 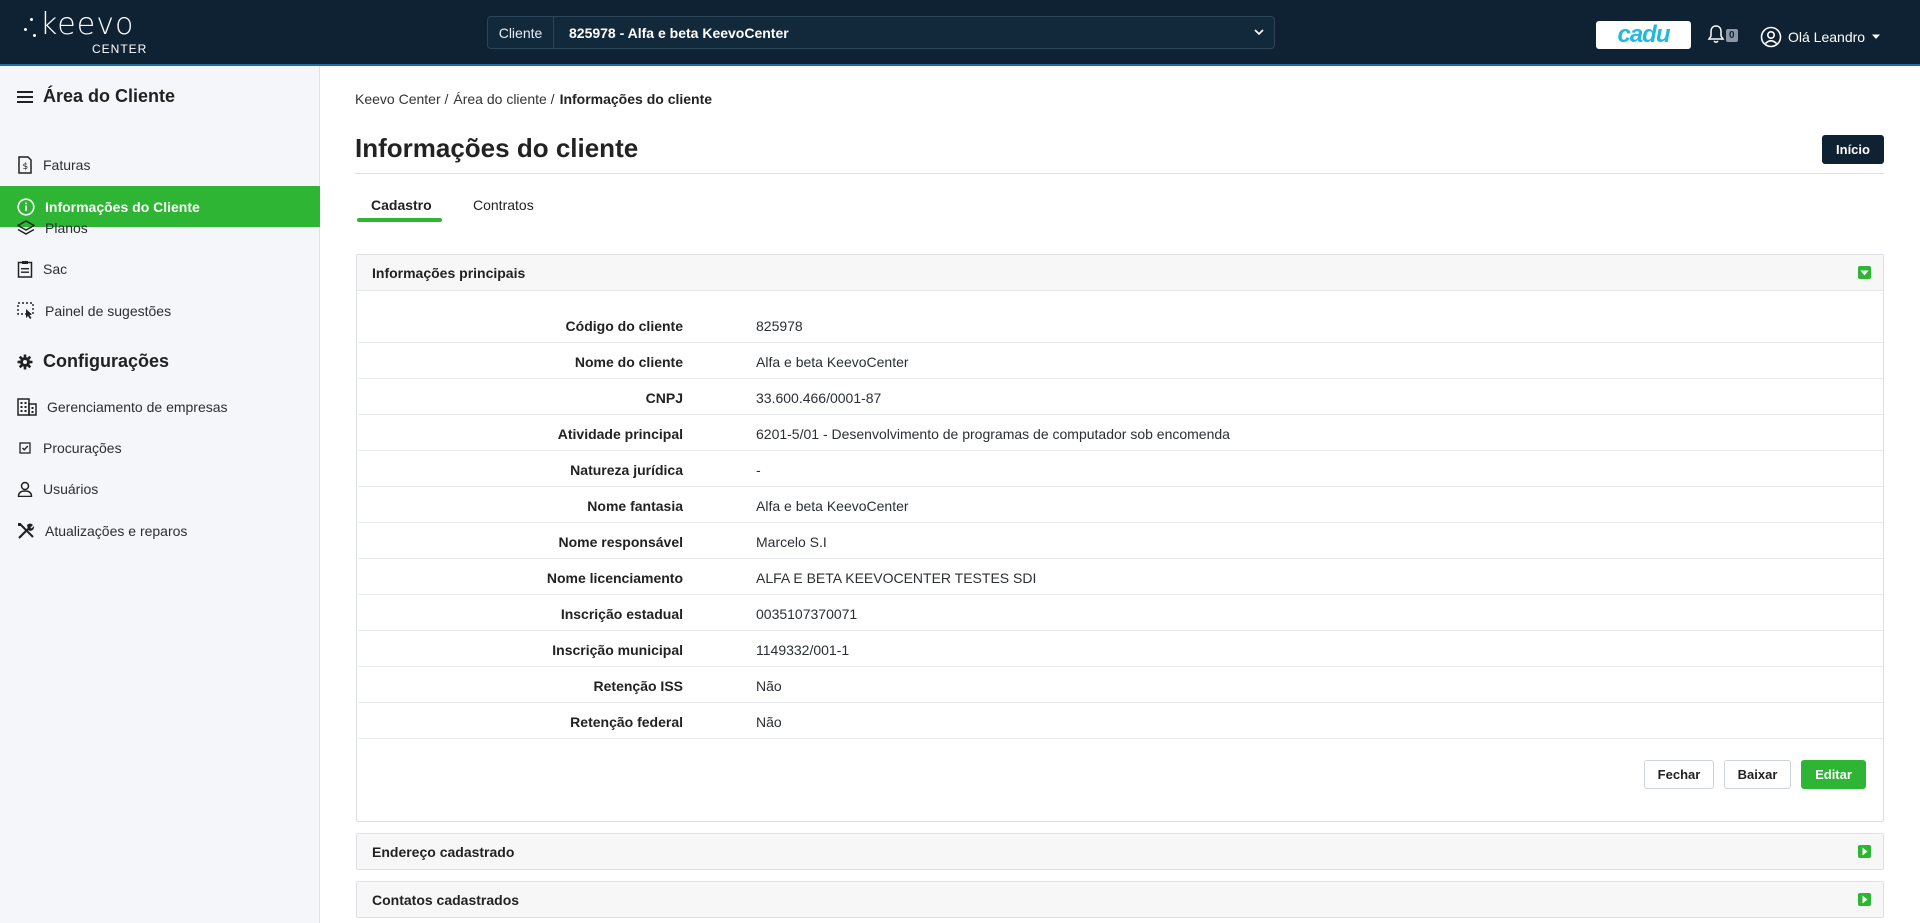 I want to click on field-label: Nome do cliente, so click(x=628, y=362).